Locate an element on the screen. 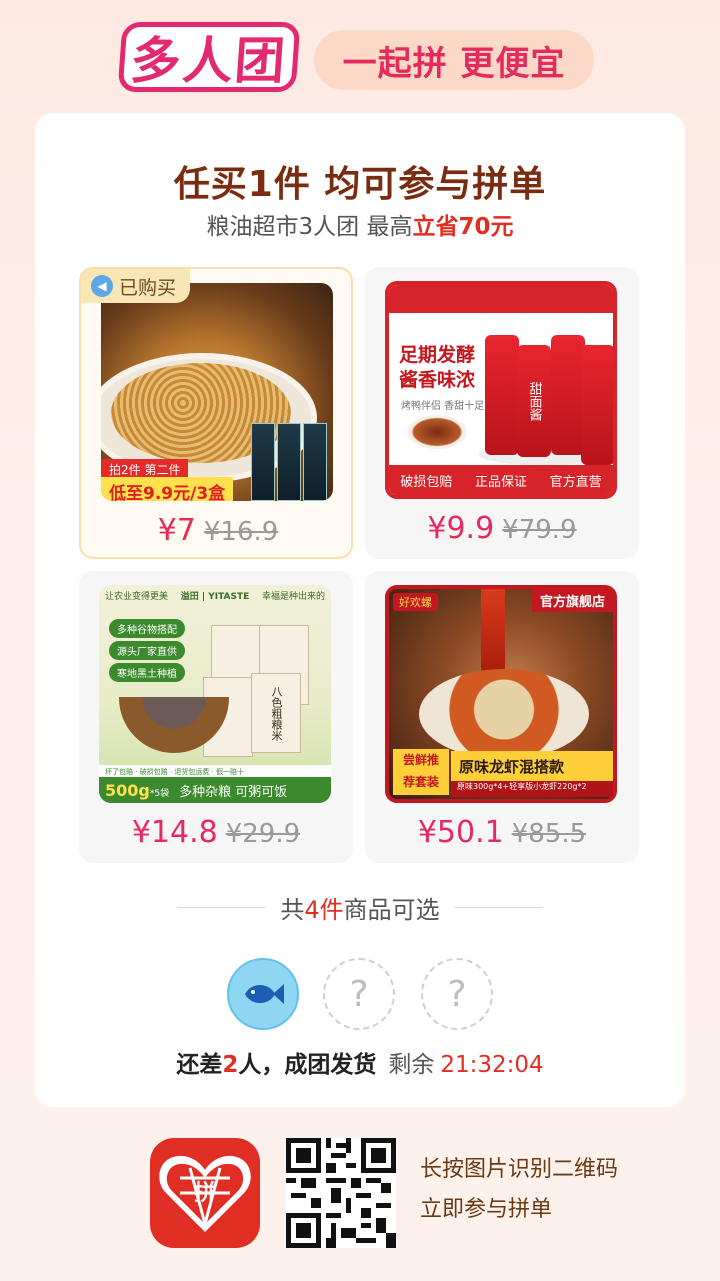 This screenshot has width=720, height=1281. original-price: ¥16.9 is located at coordinates (241, 532).